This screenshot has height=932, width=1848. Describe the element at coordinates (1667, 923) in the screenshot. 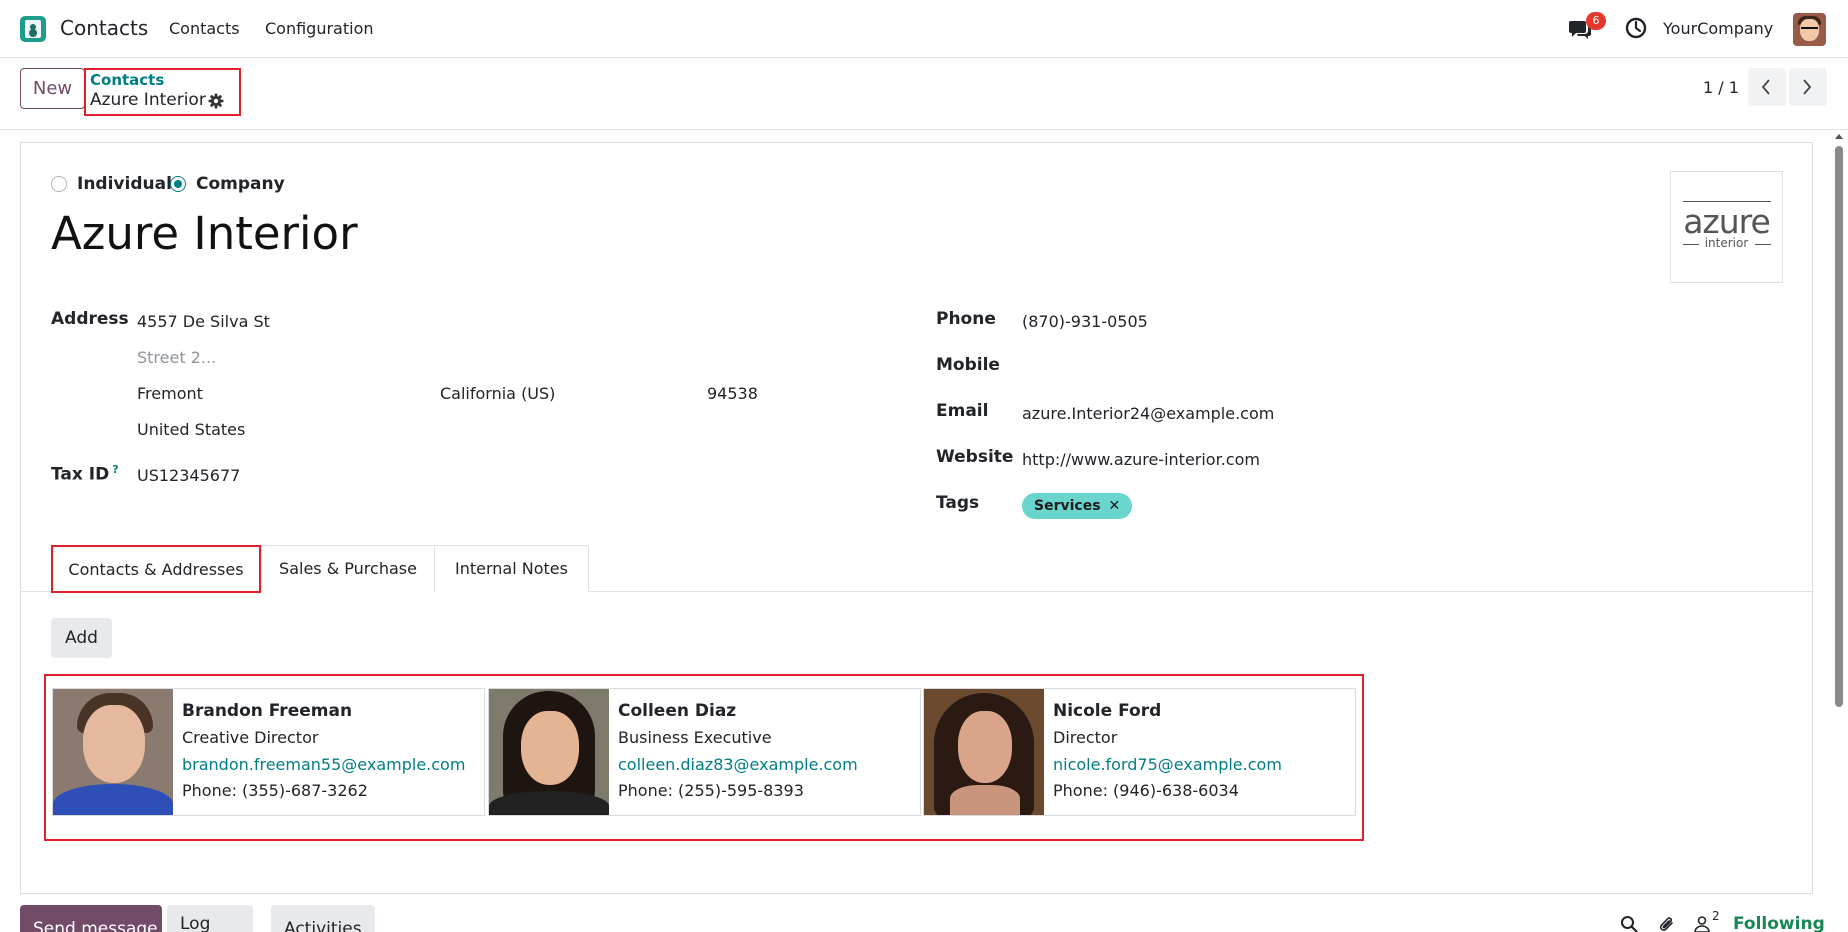

I see `paperclip-icon` at that location.